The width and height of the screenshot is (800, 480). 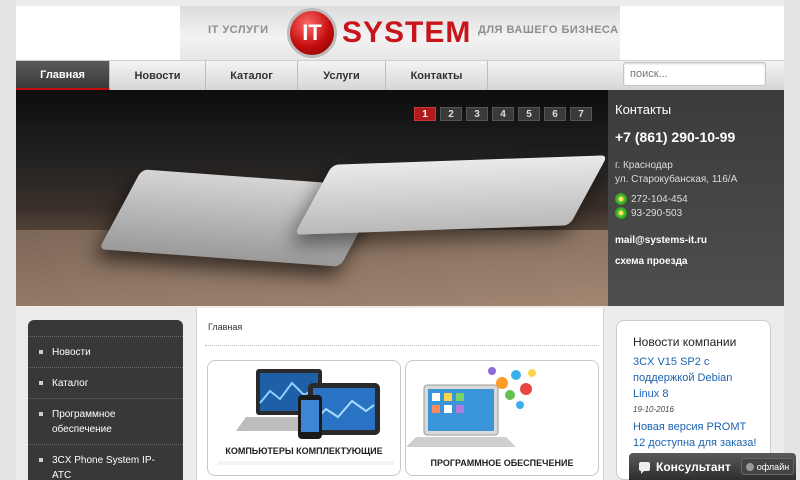 What do you see at coordinates (643, 109) in the screenshot?
I see `contacts-title: Контакты` at bounding box center [643, 109].